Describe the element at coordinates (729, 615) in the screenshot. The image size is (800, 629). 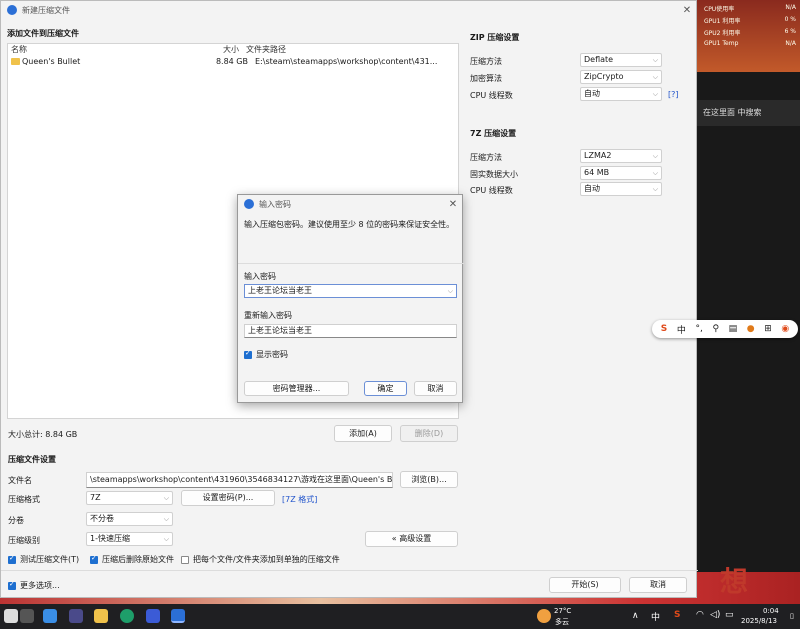
I see `battery-icon: ▭` at that location.